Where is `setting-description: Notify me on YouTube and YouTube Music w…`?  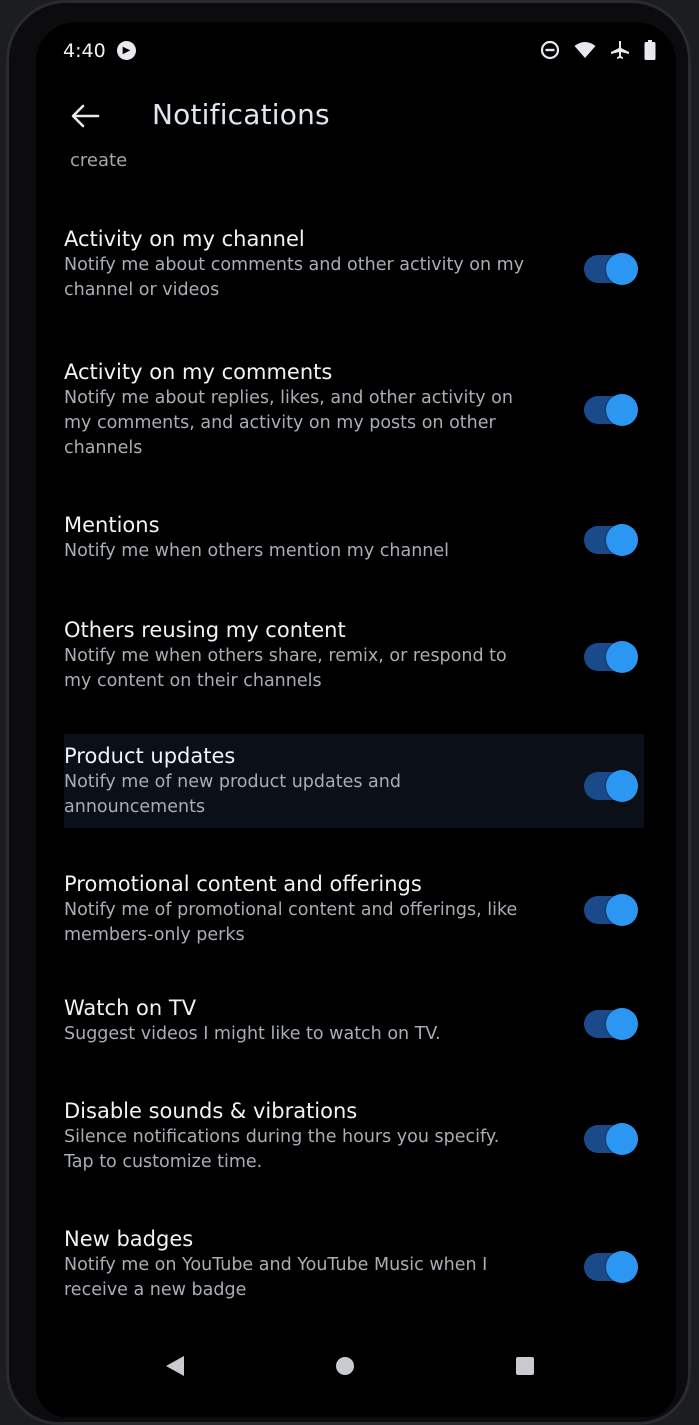 setting-description: Notify me on YouTube and YouTube Music w… is located at coordinates (276, 1277).